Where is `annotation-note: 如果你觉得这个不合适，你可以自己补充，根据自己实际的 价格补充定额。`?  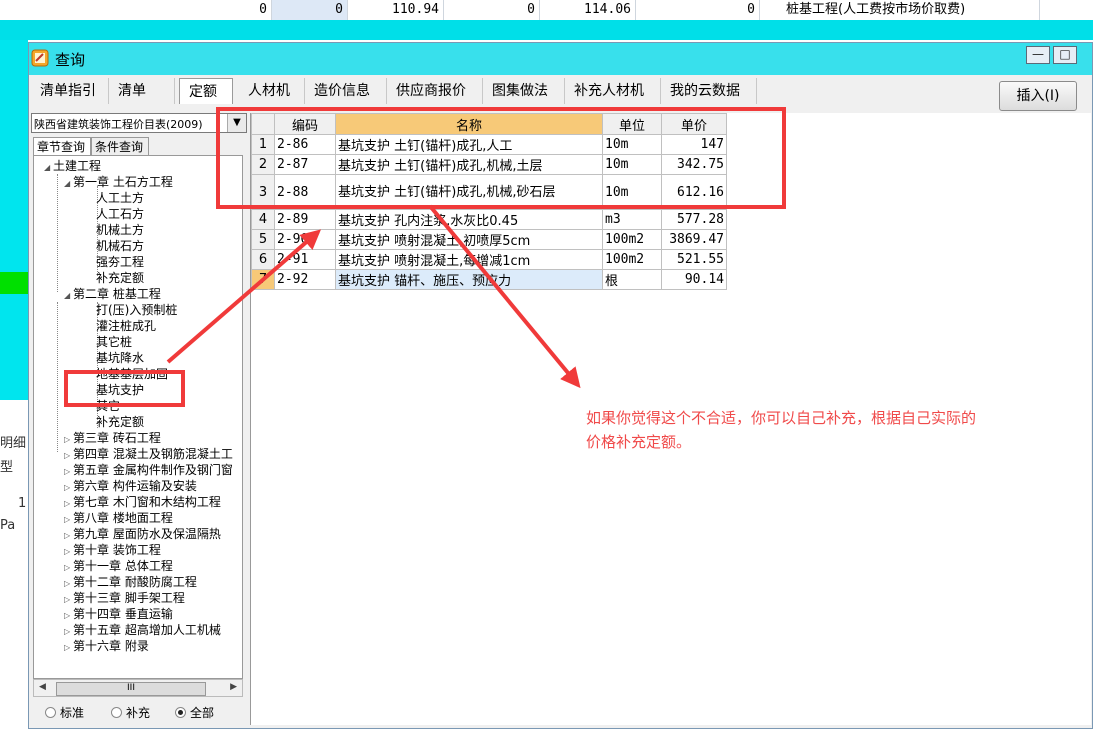 annotation-note: 如果你觉得这个不合适，你可以自己补充，根据自己实际的 价格补充定额。 is located at coordinates (836, 430).